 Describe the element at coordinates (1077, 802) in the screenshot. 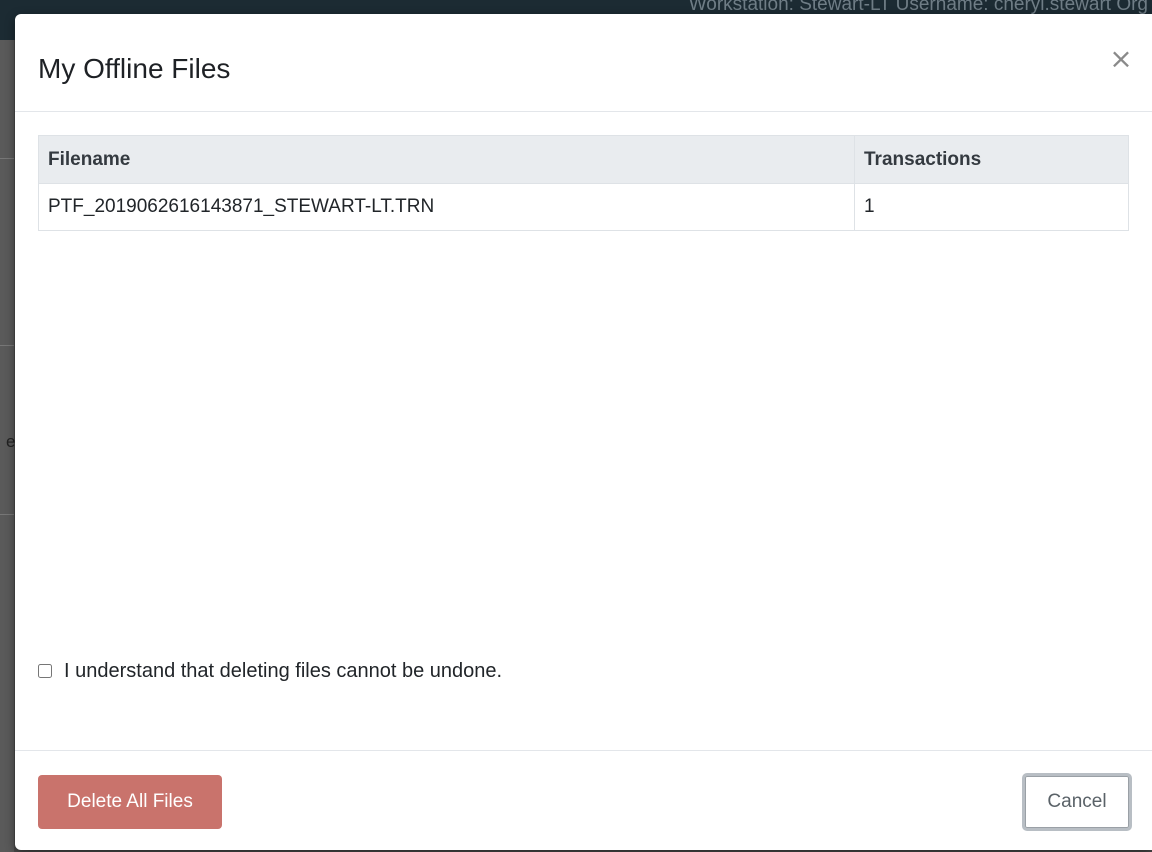

I see `cancel-button: Cancel` at that location.